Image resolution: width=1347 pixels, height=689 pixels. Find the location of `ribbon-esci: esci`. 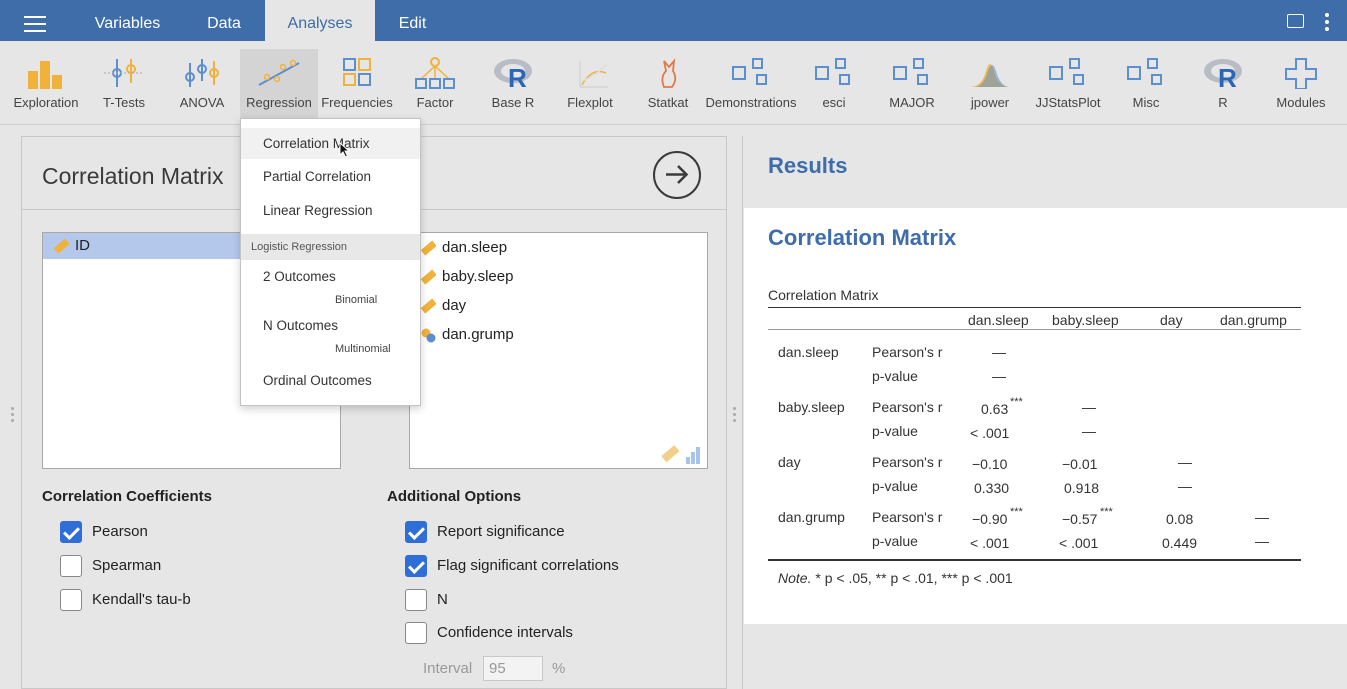

ribbon-esci: esci is located at coordinates (834, 84).